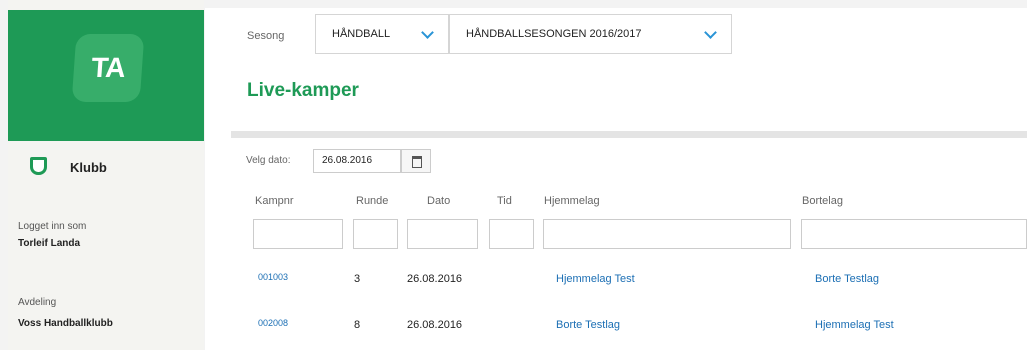 This screenshot has width=1027, height=350. I want to click on calendar-icon, so click(417, 162).